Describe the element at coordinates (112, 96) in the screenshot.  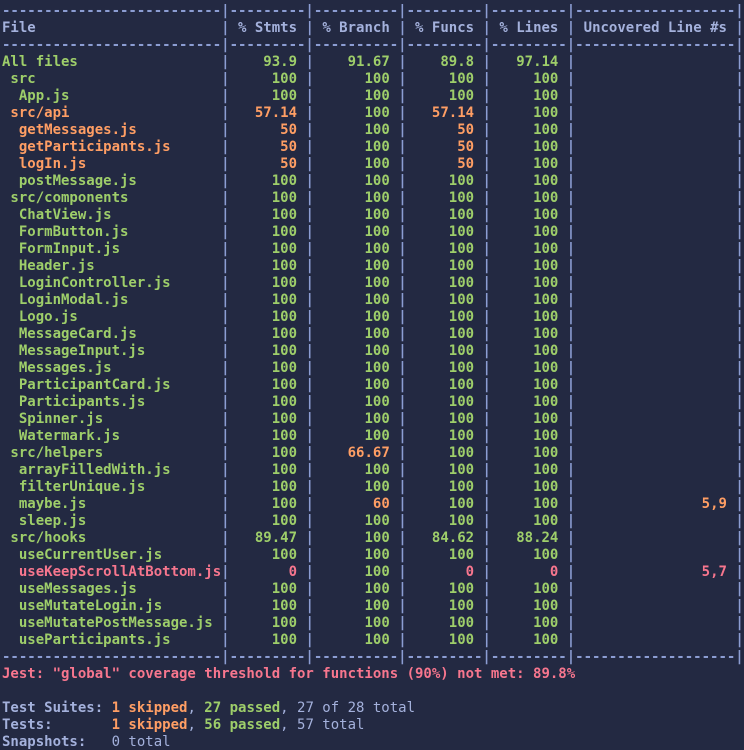
I see `cell-file: App.js` at that location.